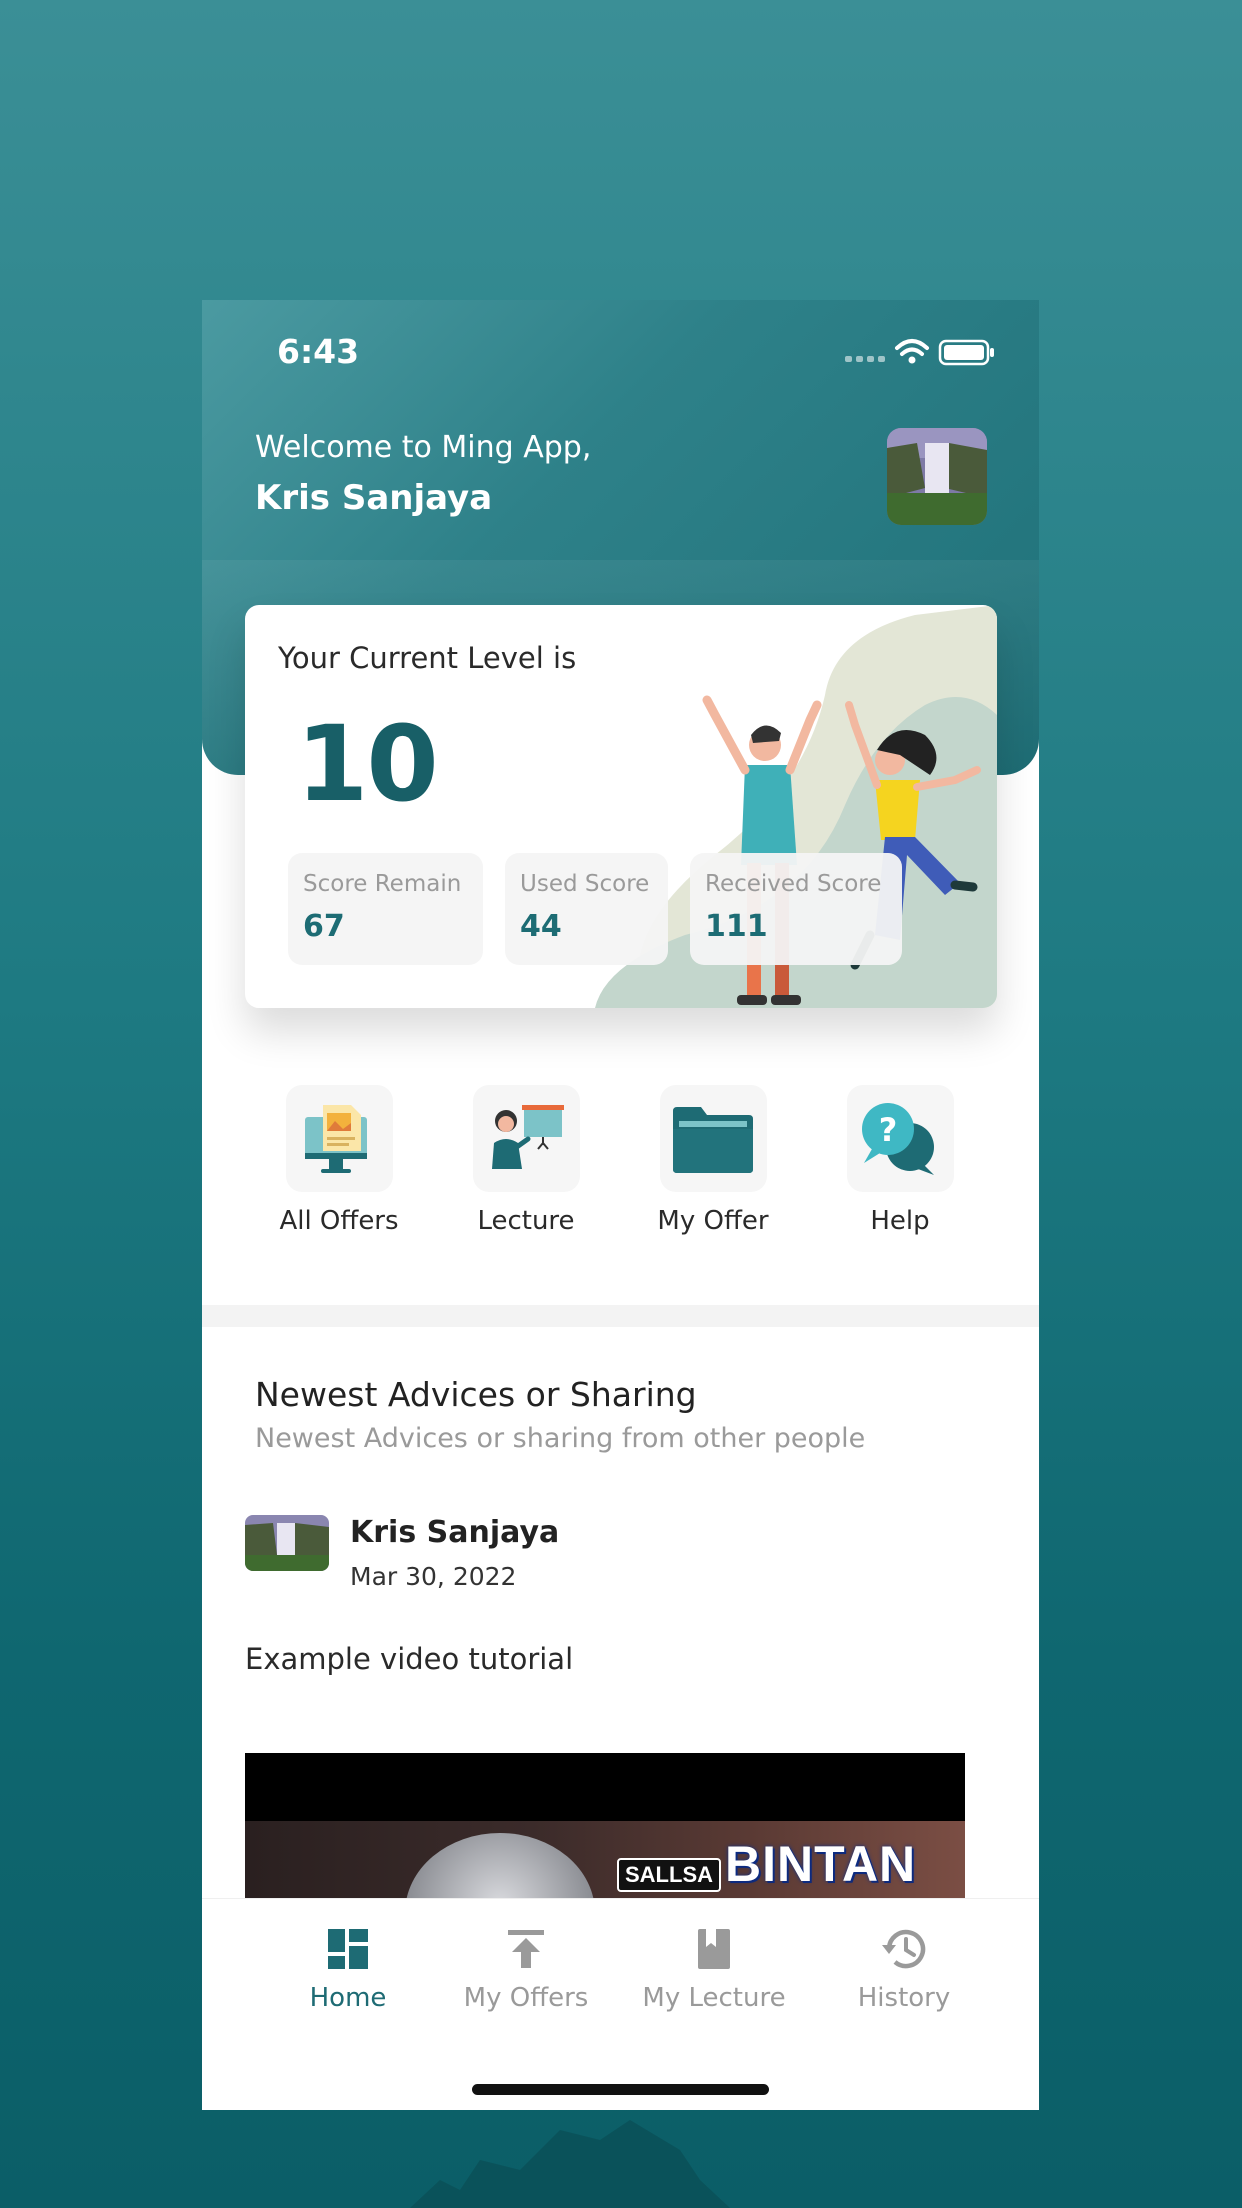 This screenshot has height=2208, width=1242. I want to click on score-value: 44, so click(541, 926).